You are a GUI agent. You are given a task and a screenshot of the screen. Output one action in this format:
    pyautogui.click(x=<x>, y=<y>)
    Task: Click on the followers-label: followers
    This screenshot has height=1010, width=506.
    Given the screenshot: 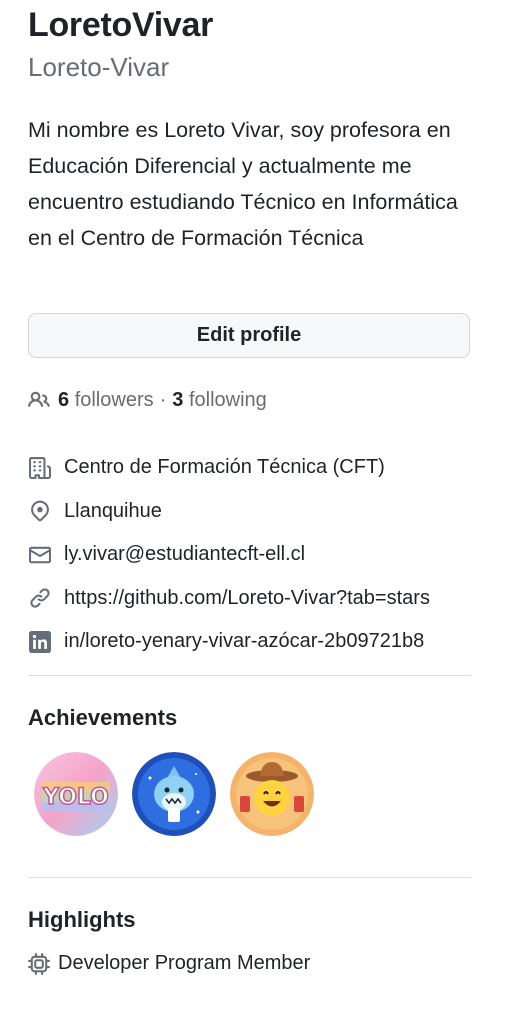 What is the action you would take?
    pyautogui.click(x=114, y=399)
    